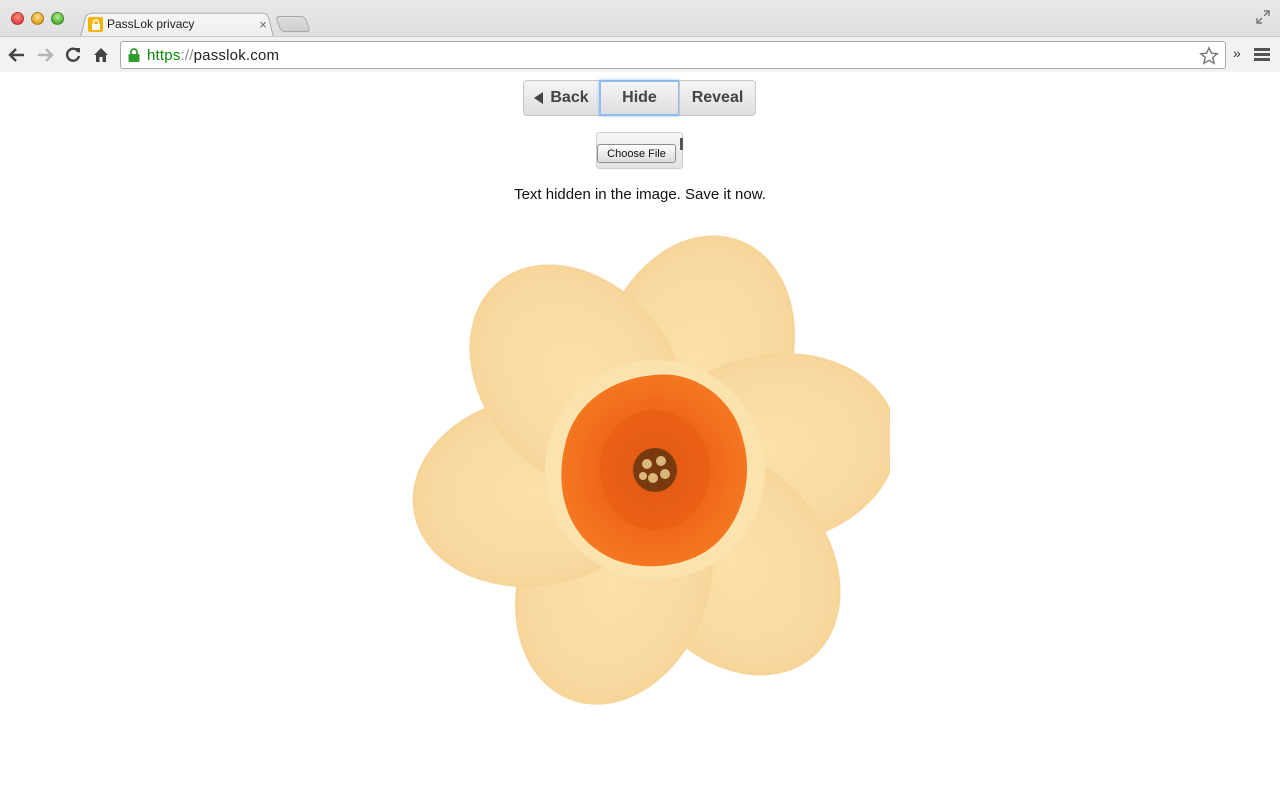  I want to click on minimize-window-button, so click(37, 18).